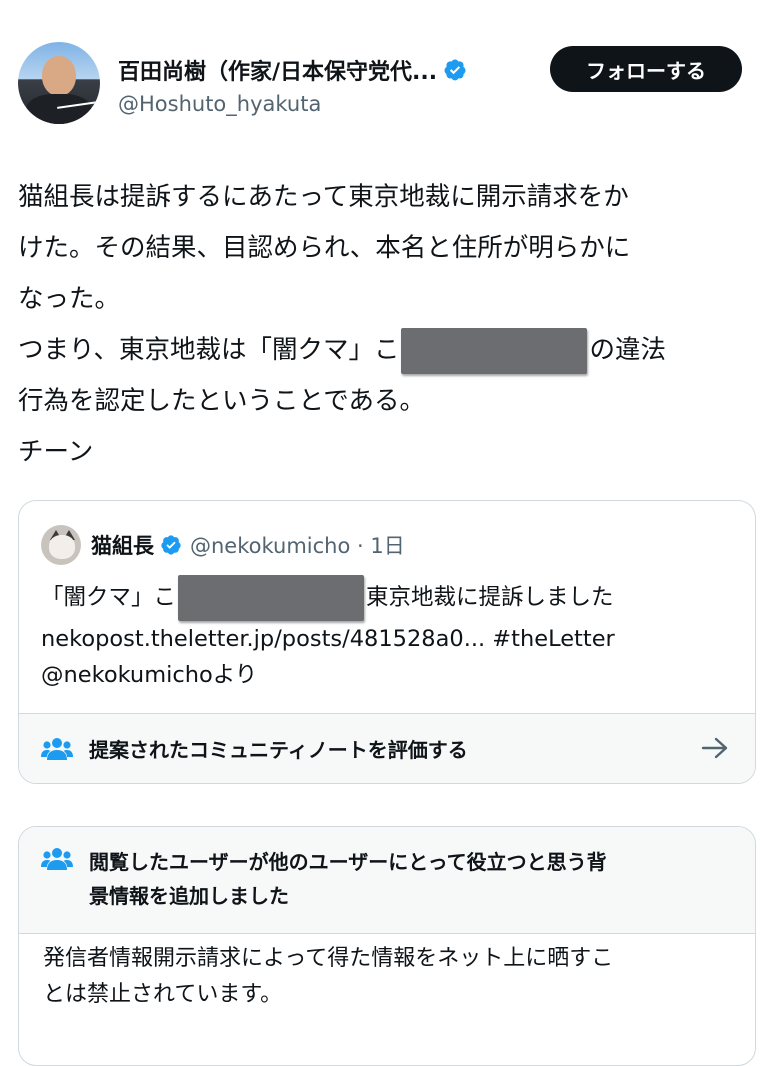 The width and height of the screenshot is (776, 1066). I want to click on tweet-line: 猫組長は提訴するにあたって東京地裁に開示請求をか, so click(323, 197).